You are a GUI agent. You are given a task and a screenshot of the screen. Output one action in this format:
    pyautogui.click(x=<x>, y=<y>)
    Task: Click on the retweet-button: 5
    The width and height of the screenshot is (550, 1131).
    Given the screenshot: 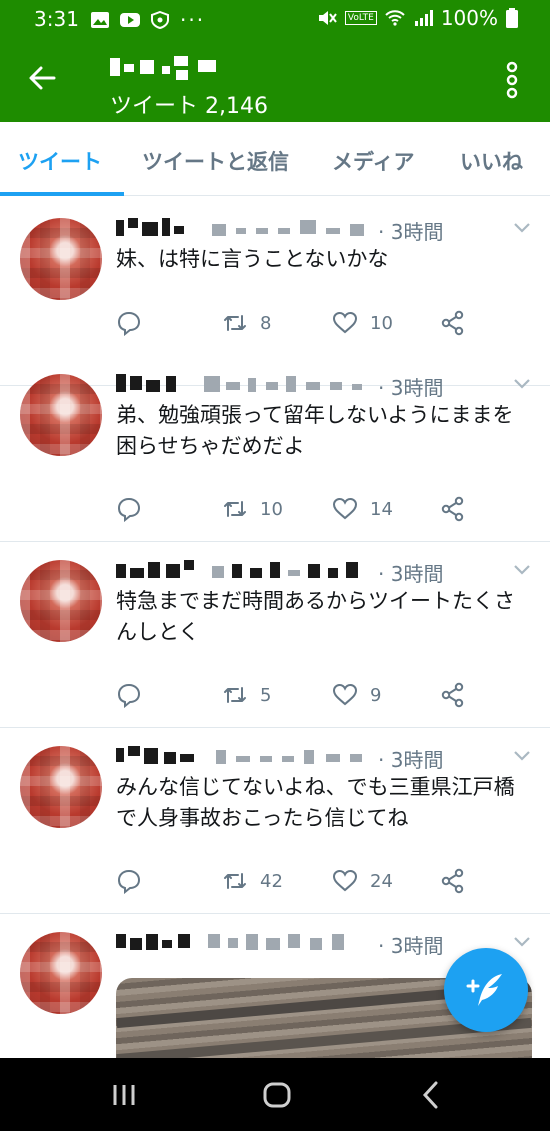 What is the action you would take?
    pyautogui.click(x=246, y=695)
    